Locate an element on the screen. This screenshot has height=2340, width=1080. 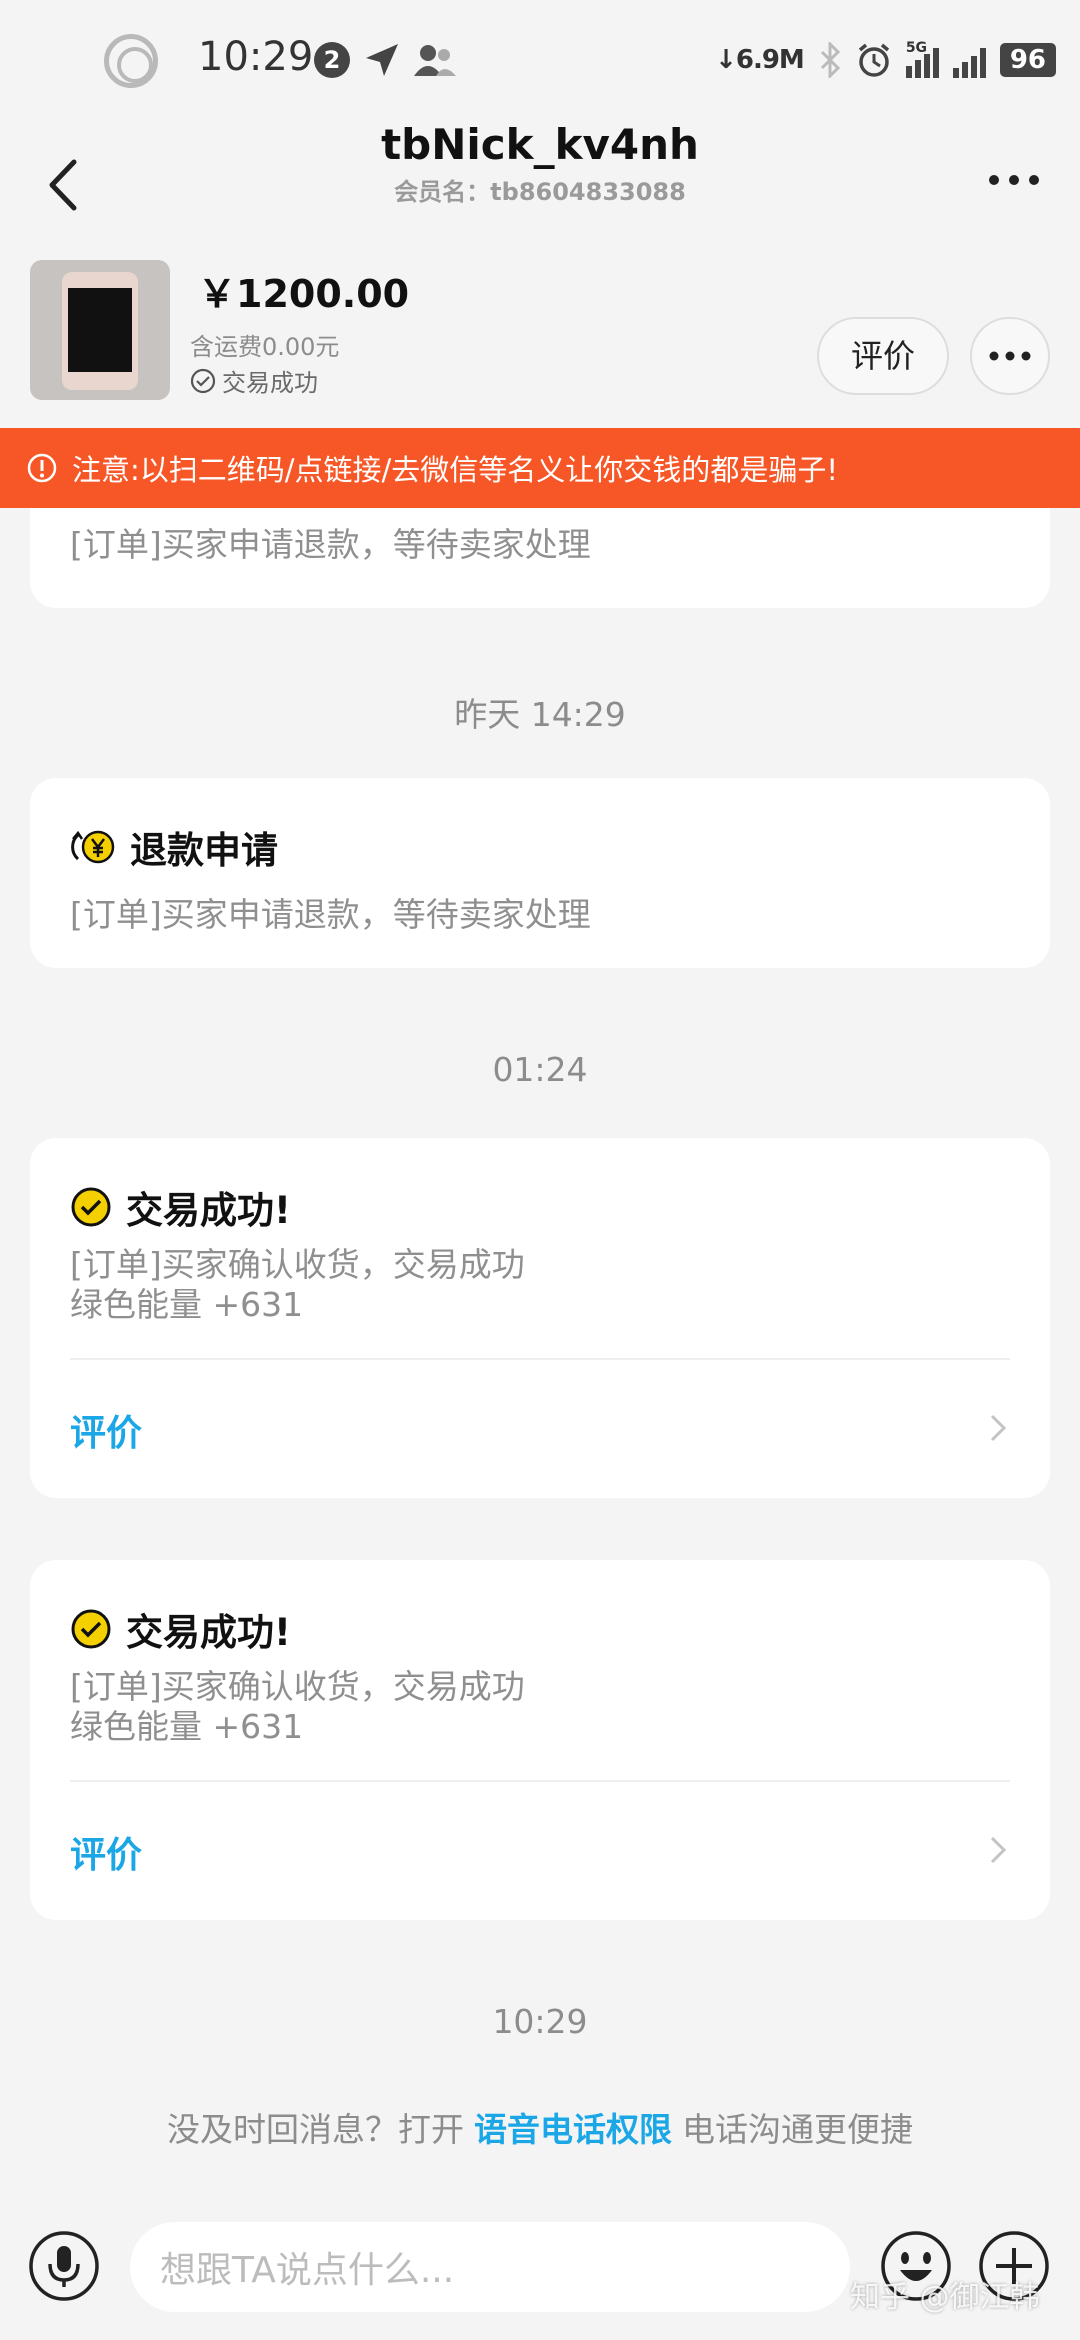
review-button: 评价 is located at coordinates (883, 356).